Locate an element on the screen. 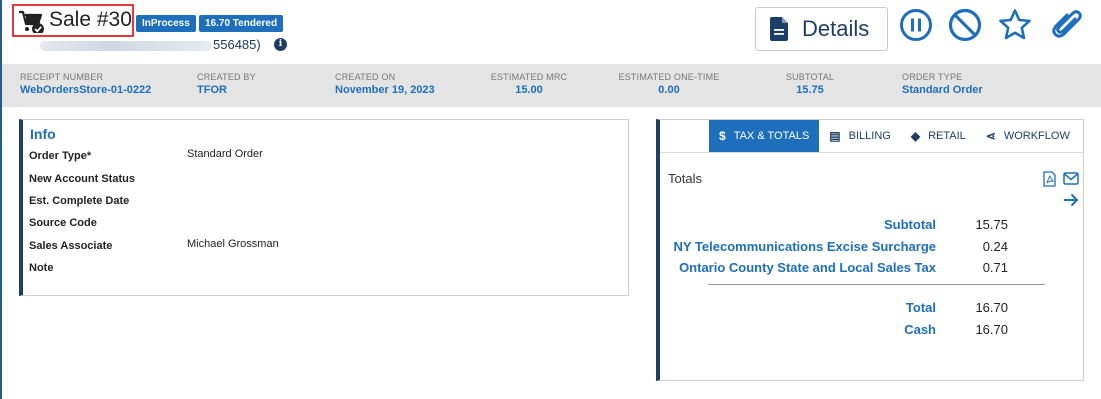 Image resolution: width=1101 pixels, height=399 pixels. tab-label: RETAIL is located at coordinates (947, 136).